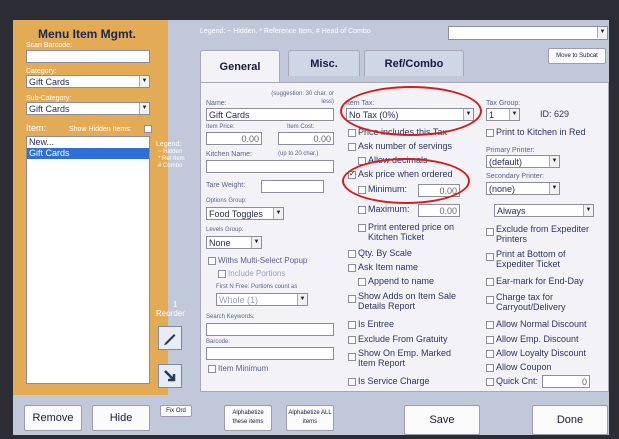 The height and width of the screenshot is (439, 619). What do you see at coordinates (492, 115) in the screenshot?
I see `tax-group-value: 1` at bounding box center [492, 115].